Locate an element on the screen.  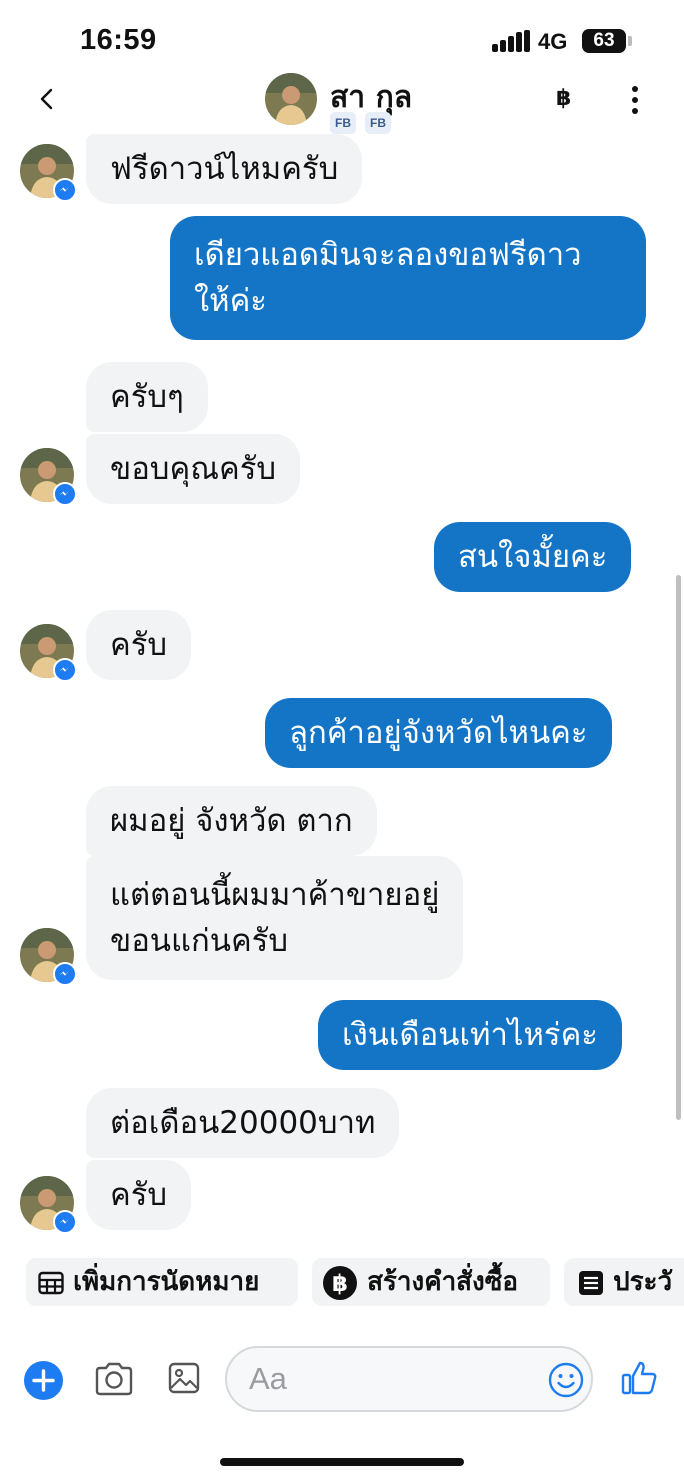
status-time: 16:59 is located at coordinates (118, 40).